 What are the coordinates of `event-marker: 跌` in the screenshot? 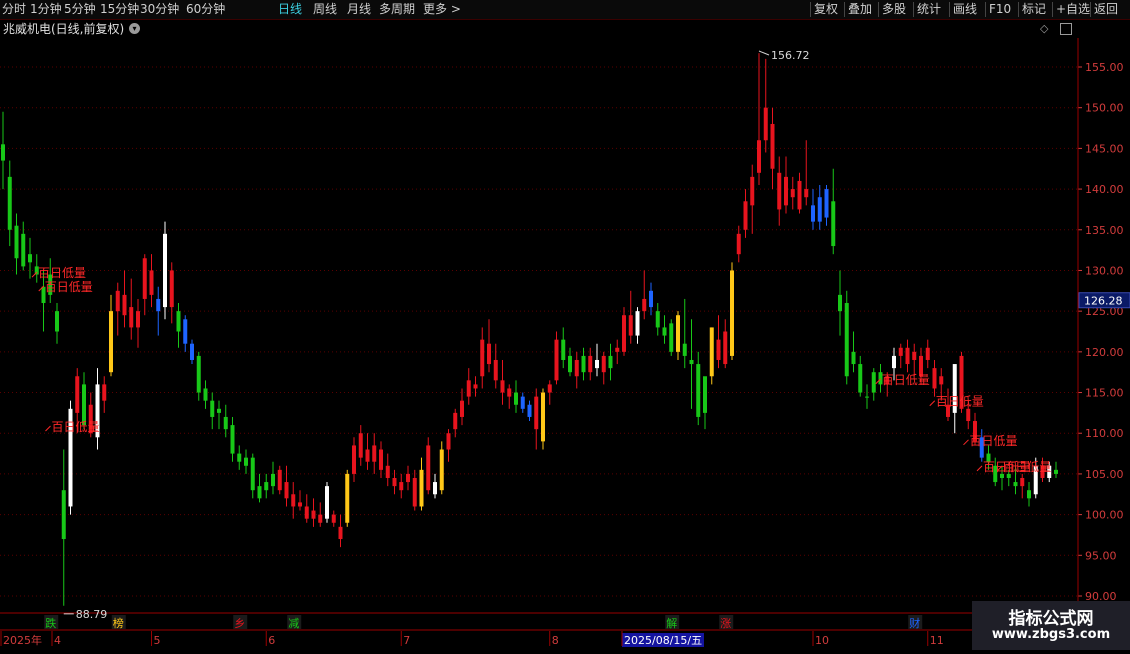 It's located at (50, 623).